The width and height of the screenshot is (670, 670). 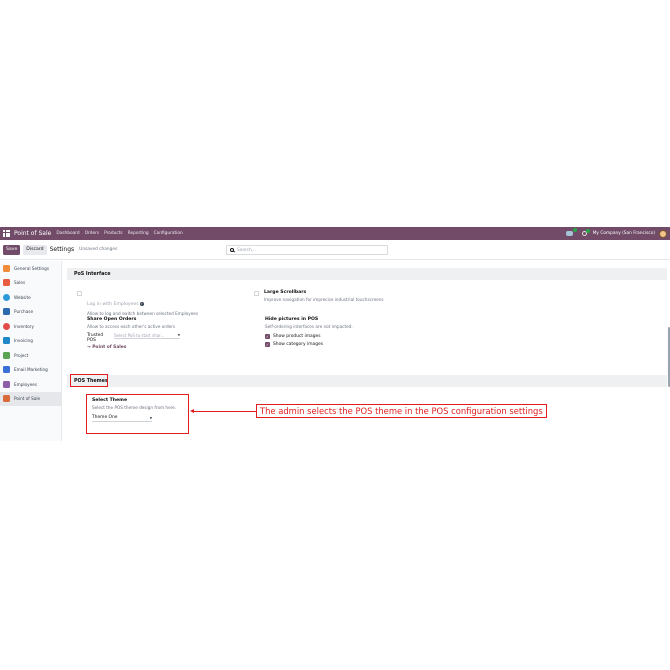 I want to click on sidebar-item-label: Sales, so click(x=20, y=283).